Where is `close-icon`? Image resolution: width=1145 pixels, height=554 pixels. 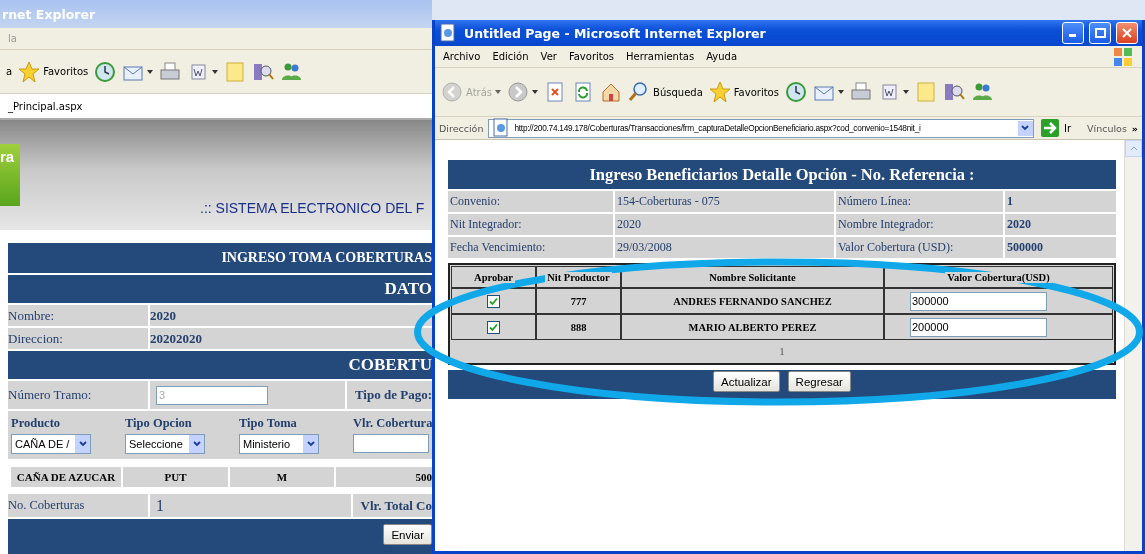 close-icon is located at coordinates (1127, 33).